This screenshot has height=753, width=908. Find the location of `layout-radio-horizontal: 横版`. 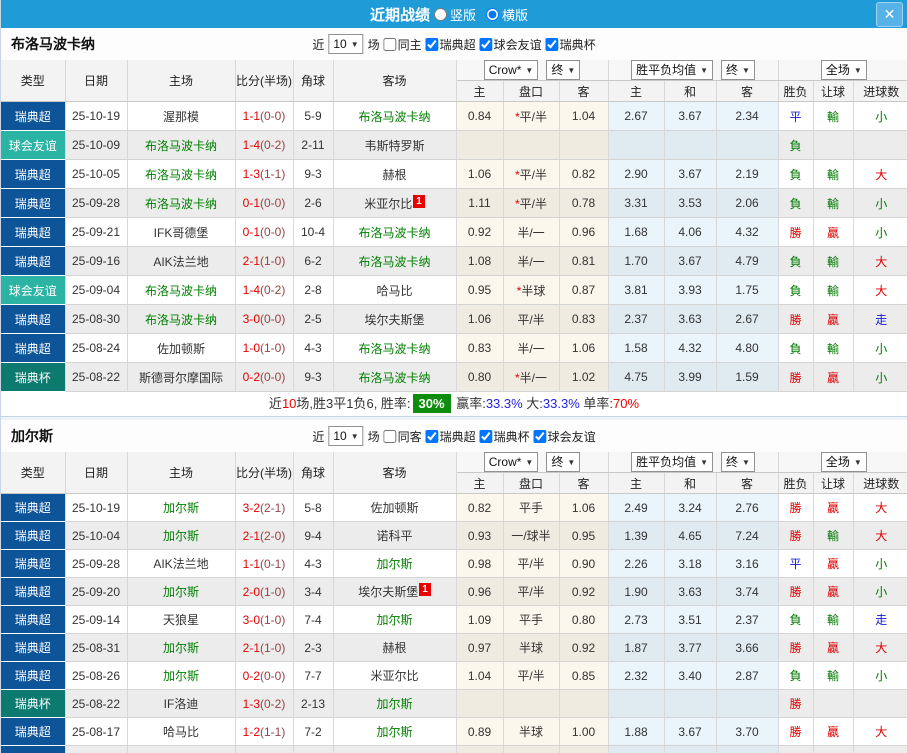

layout-radio-horizontal: 横版 is located at coordinates (507, 14).